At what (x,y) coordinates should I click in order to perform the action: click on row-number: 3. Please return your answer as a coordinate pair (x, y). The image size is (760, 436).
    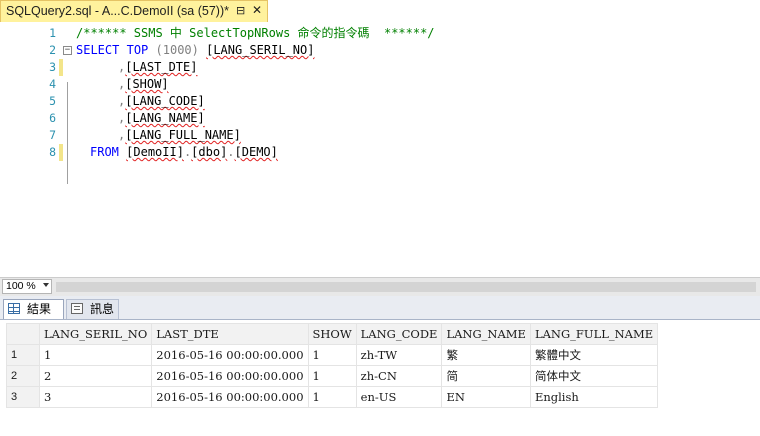
    Looking at the image, I should click on (23, 397).